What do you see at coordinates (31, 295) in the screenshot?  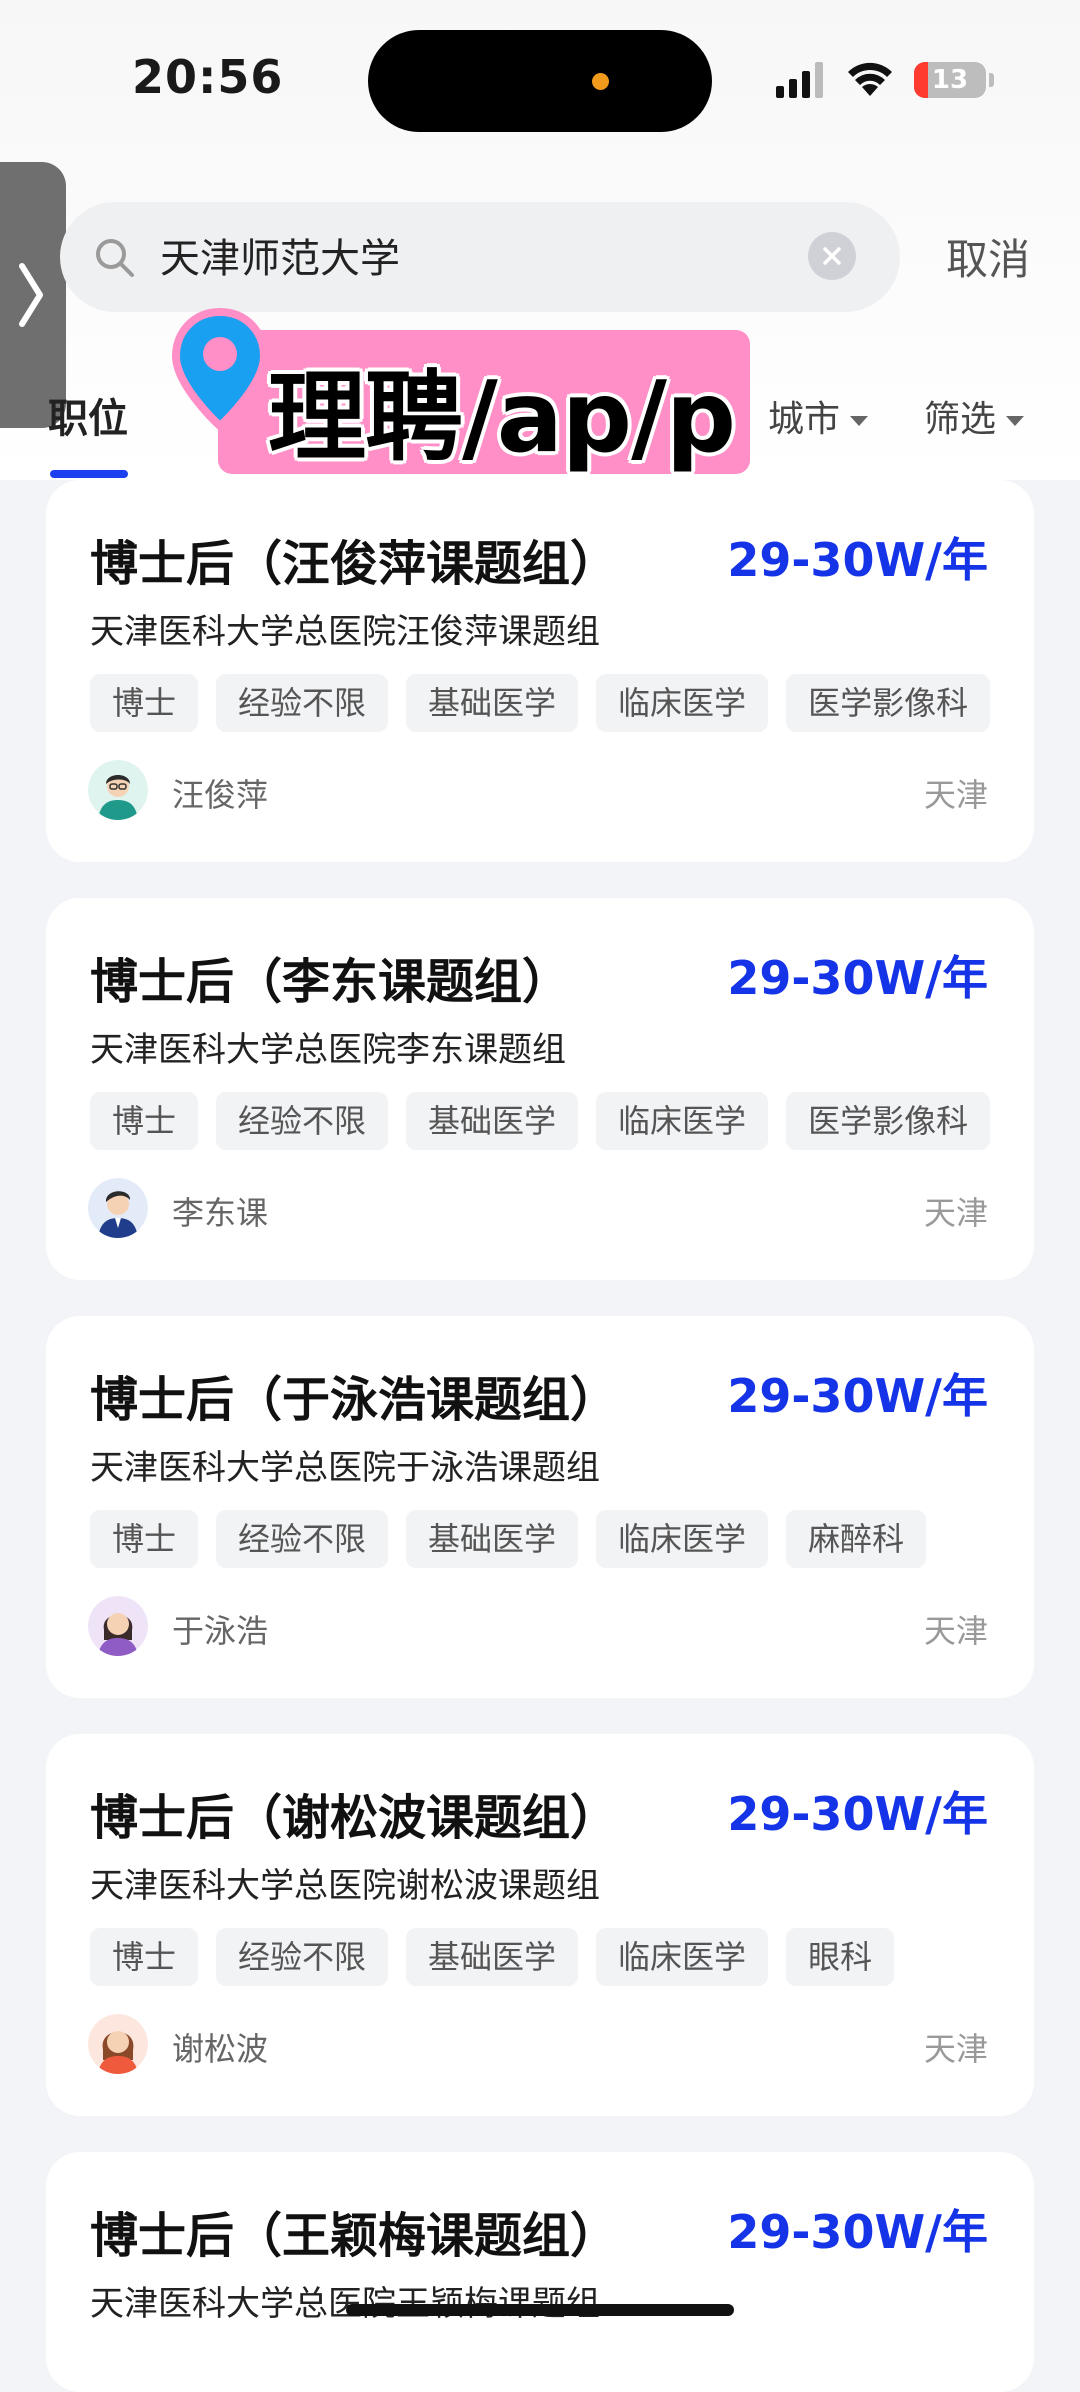 I see `chevron-right-icon` at bounding box center [31, 295].